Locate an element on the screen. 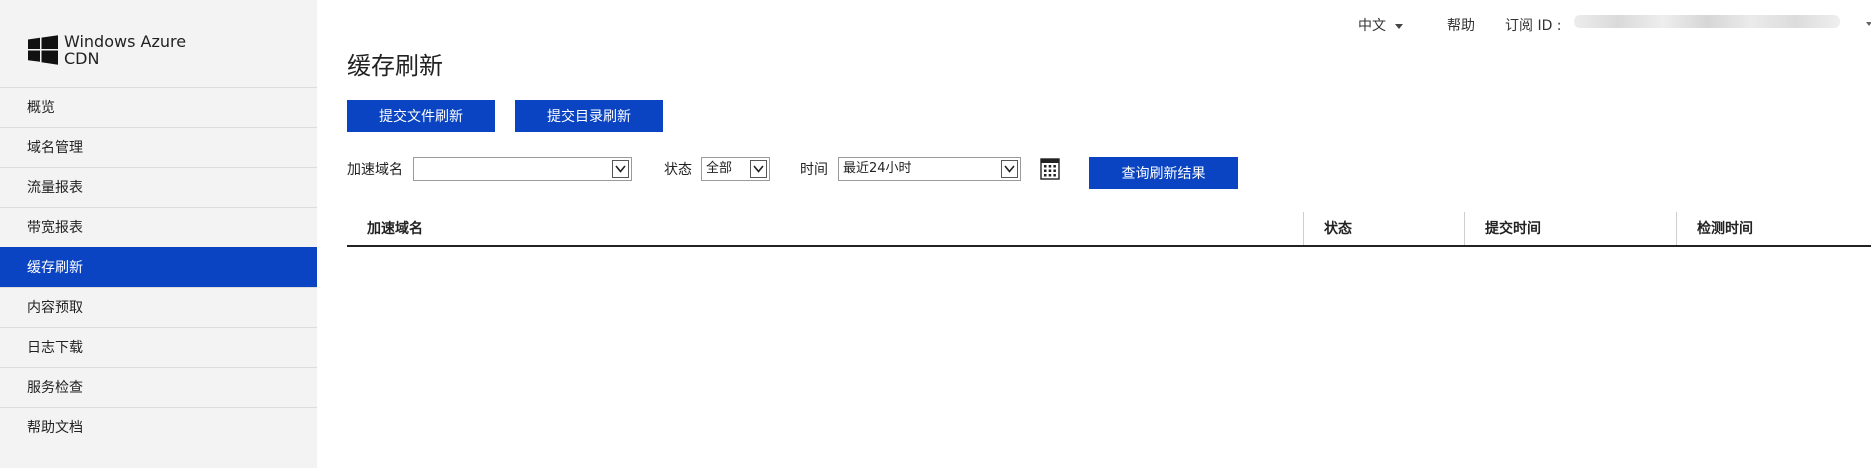  column-header-status: 状态 is located at coordinates (1383, 229).